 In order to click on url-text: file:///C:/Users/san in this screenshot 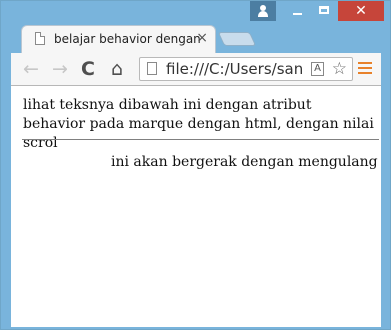, I will do `click(234, 69)`.